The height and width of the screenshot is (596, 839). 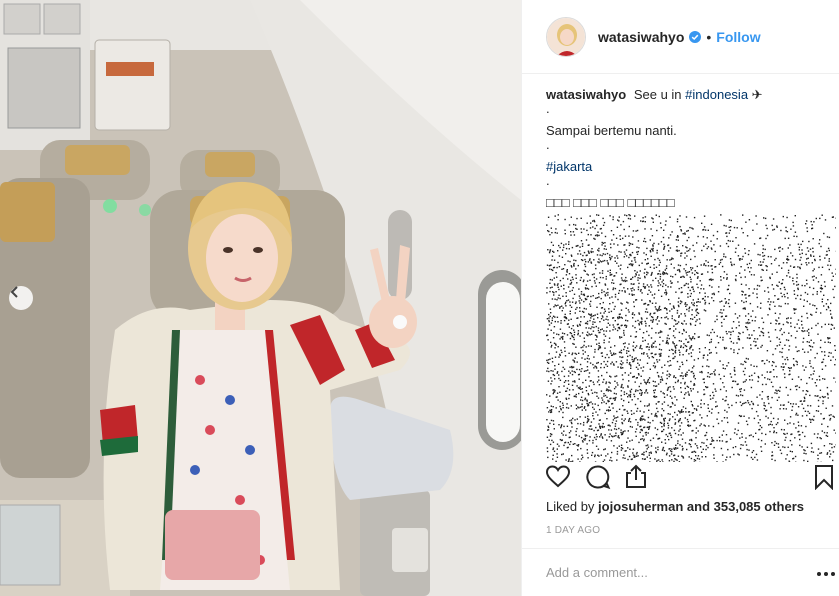 I want to click on airplane-emoji: ✈, so click(x=757, y=94).